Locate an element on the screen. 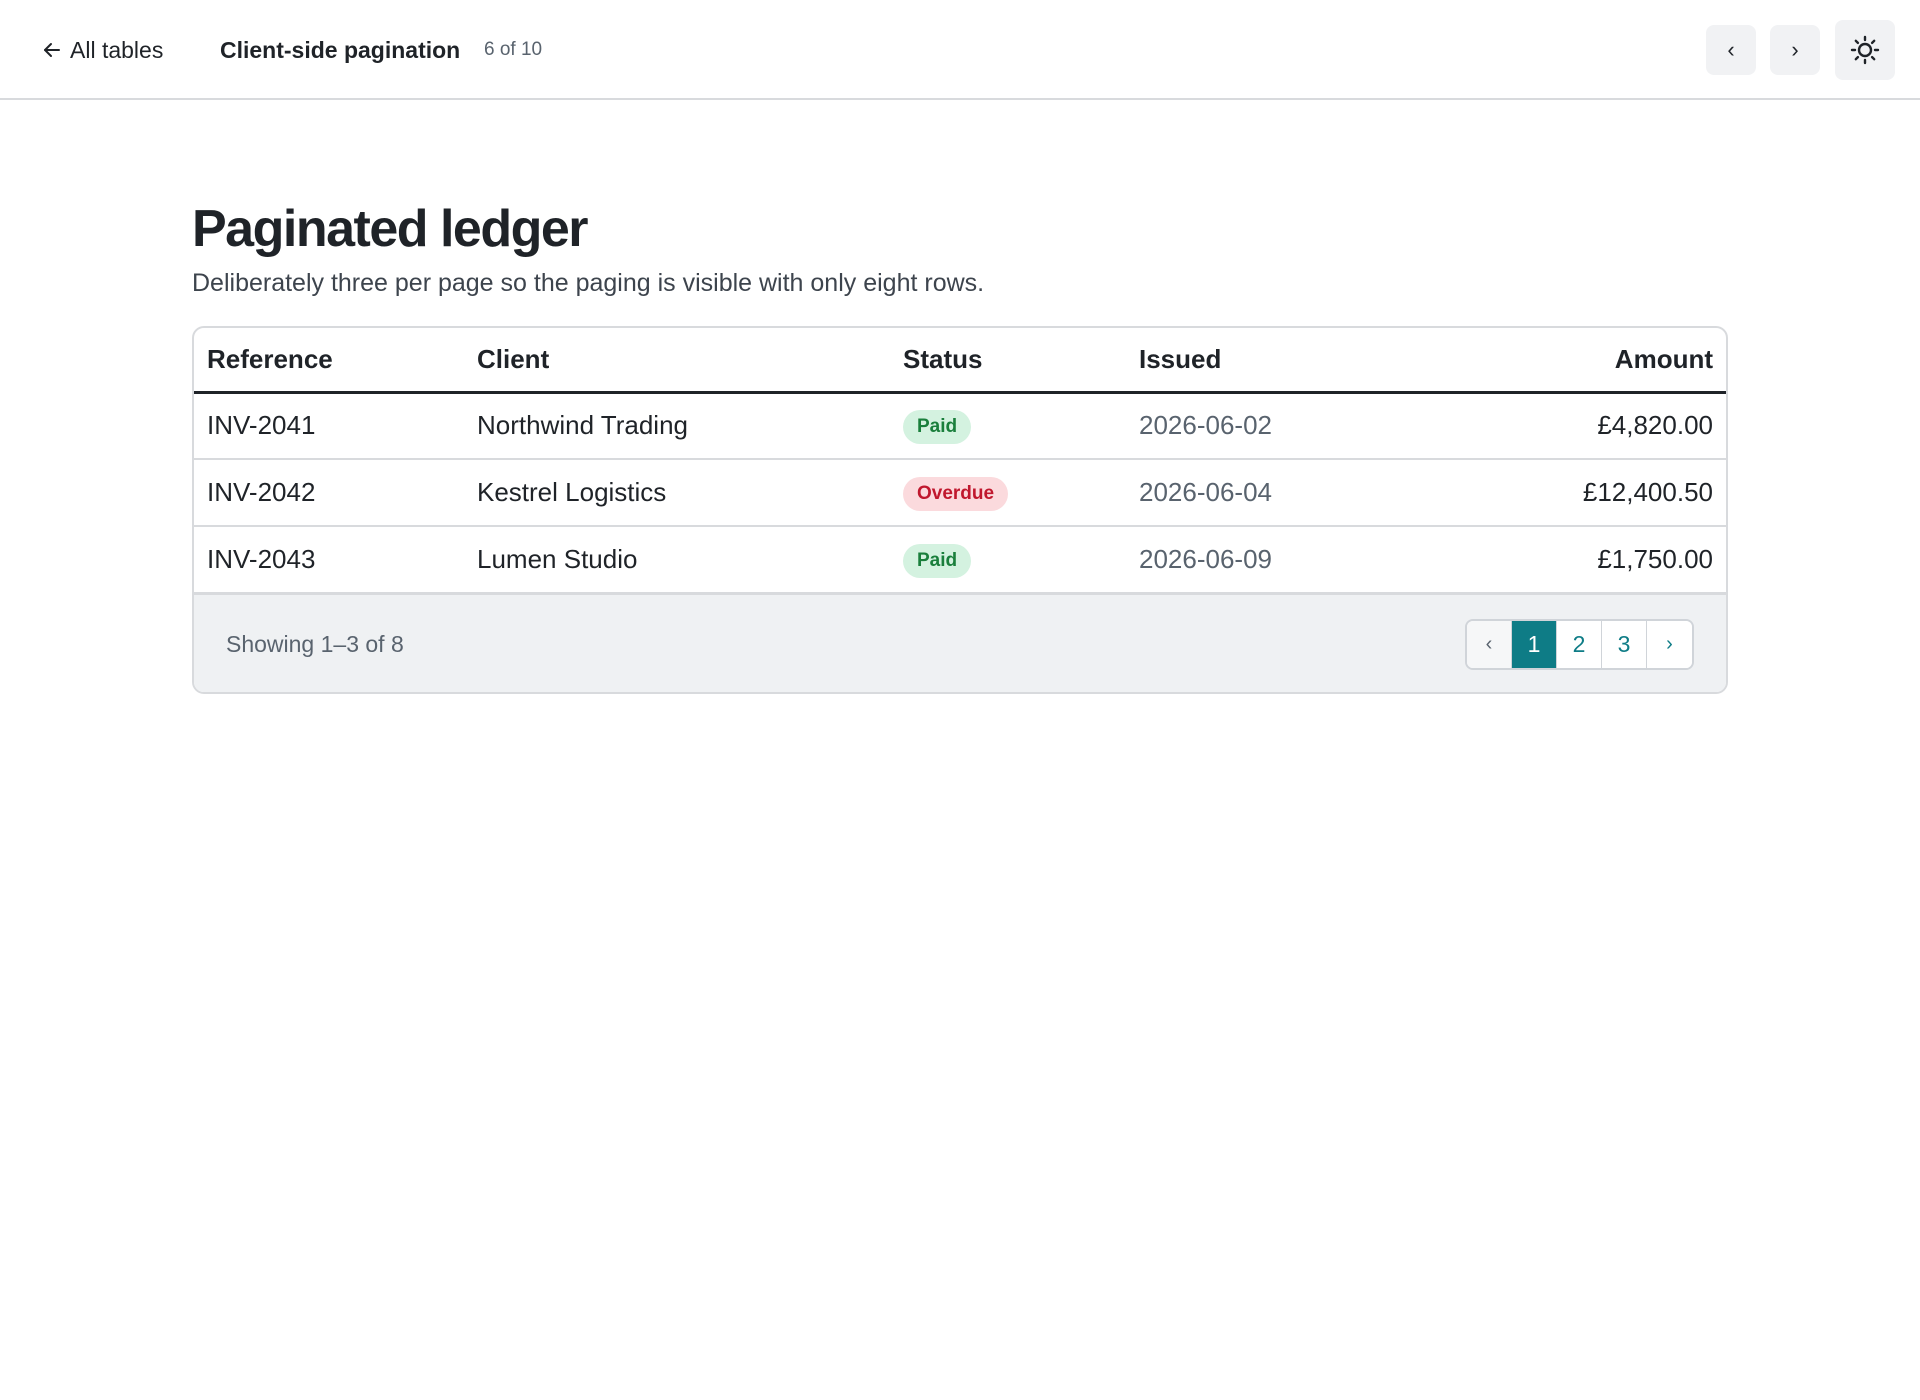 The height and width of the screenshot is (1400, 1920). column-header-issued: Issued is located at coordinates (1280, 361).